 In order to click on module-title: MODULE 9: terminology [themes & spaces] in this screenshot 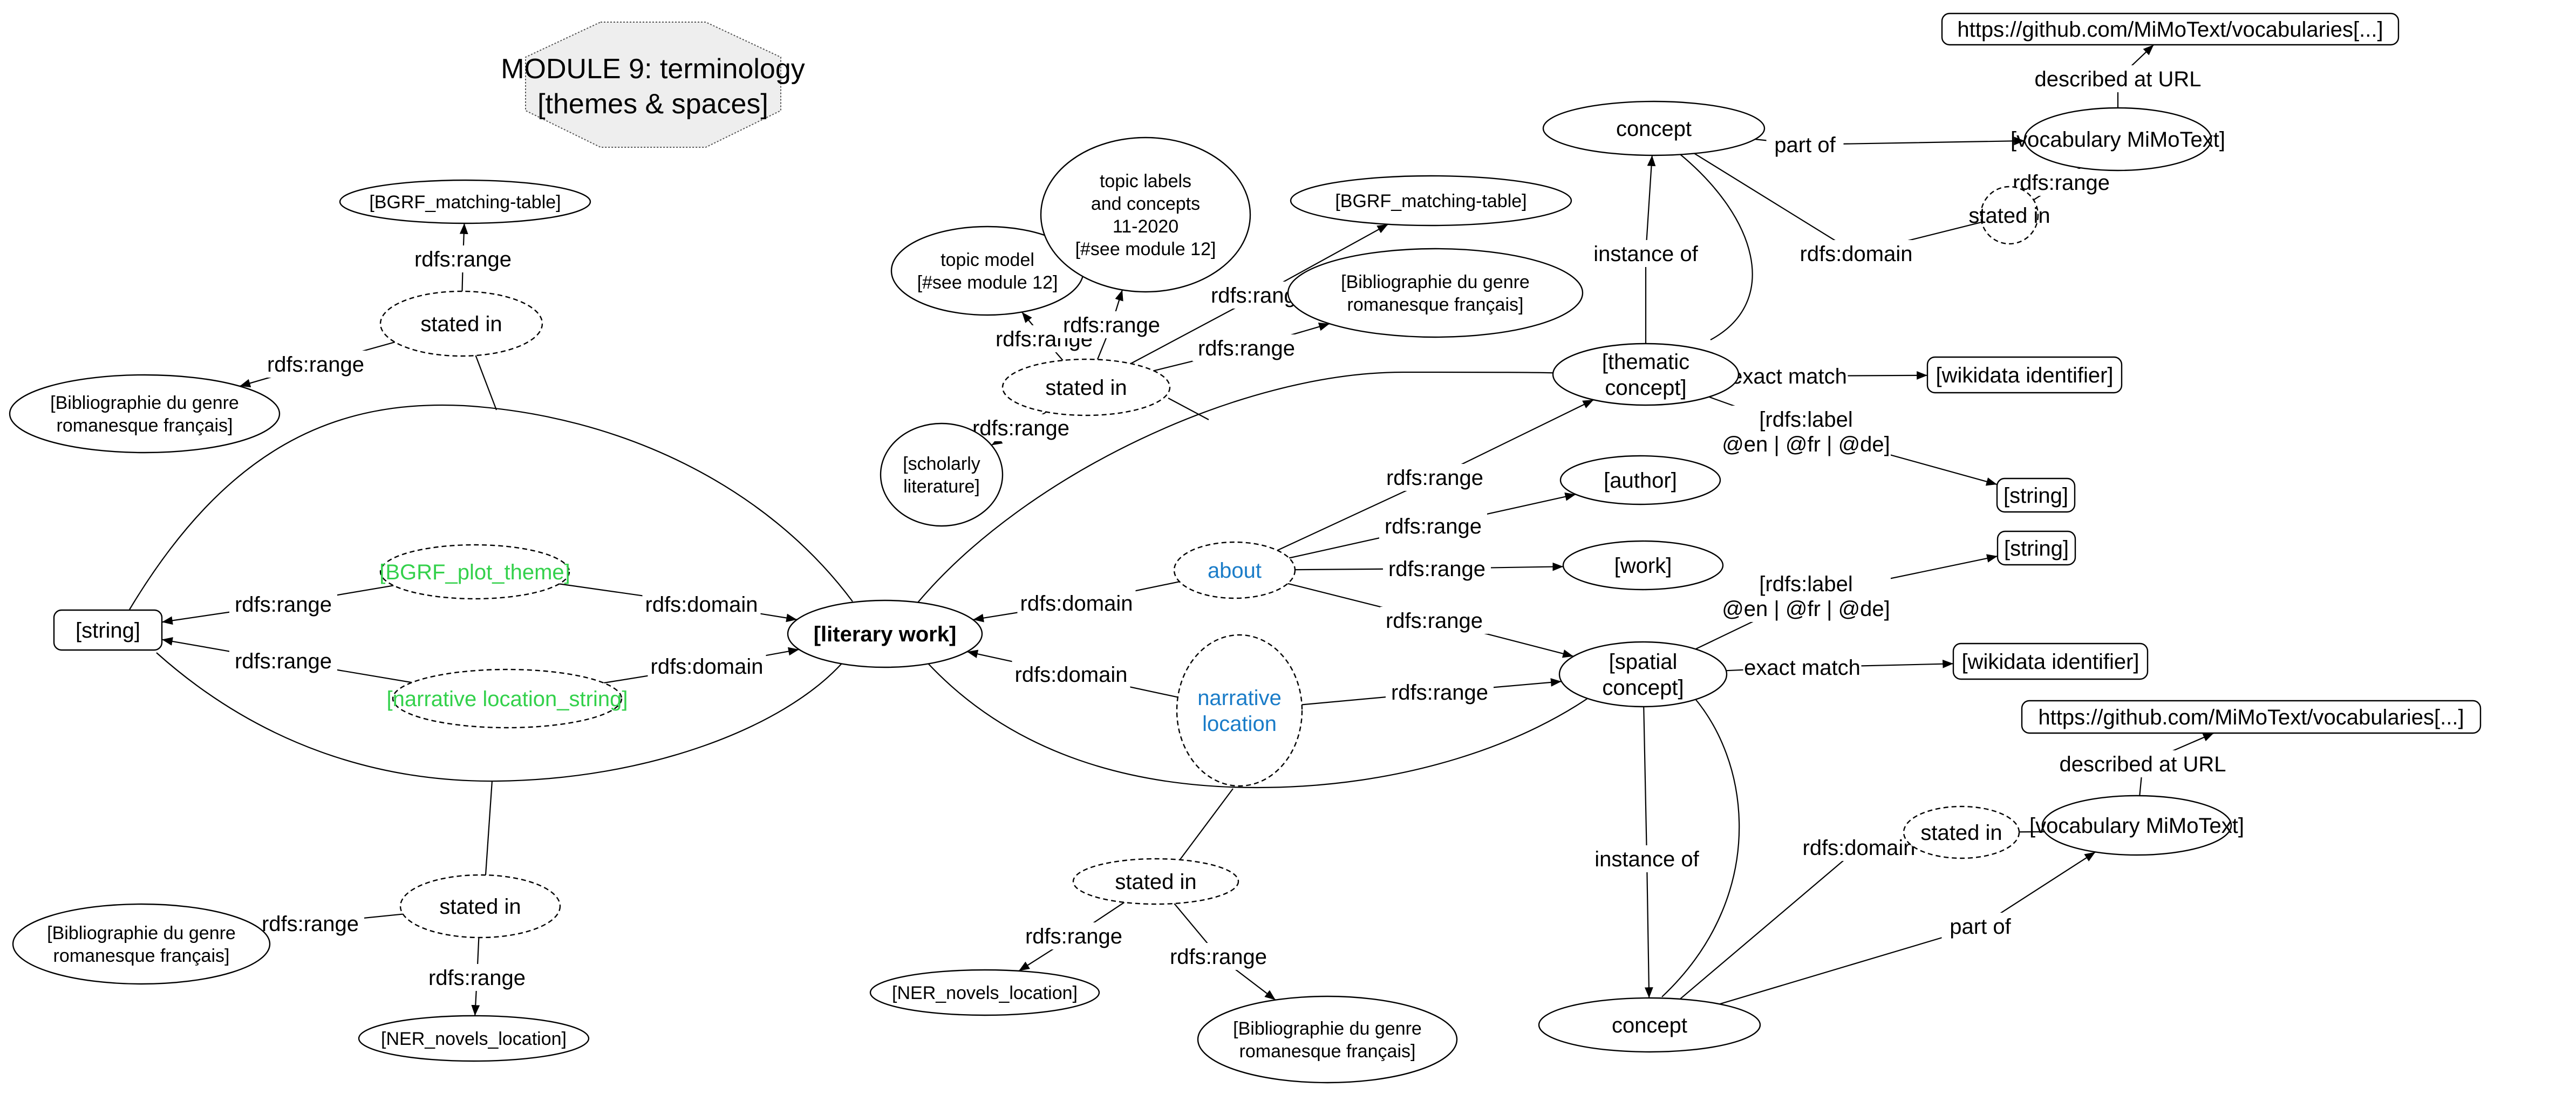, I will do `click(653, 85)`.